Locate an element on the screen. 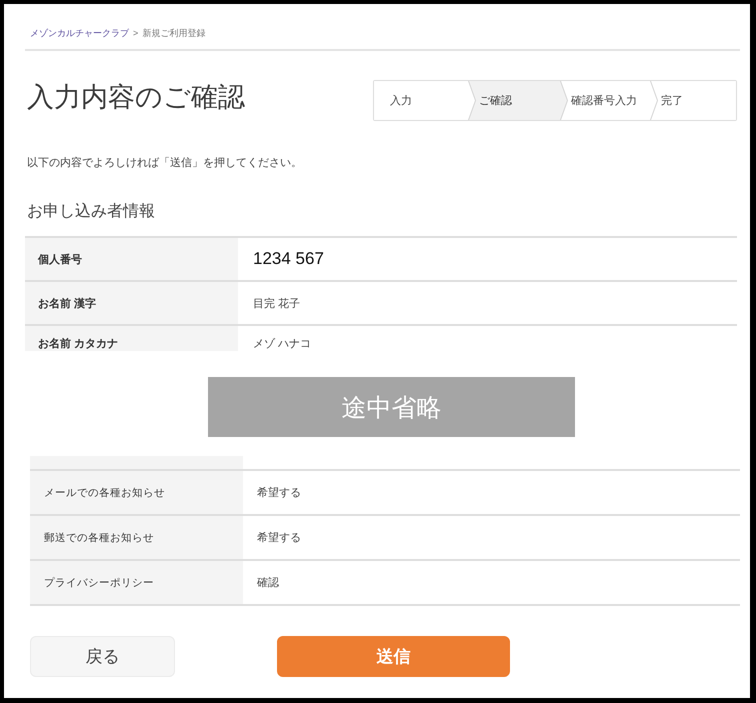 The height and width of the screenshot is (703, 756). breadcrumb-current: 新規ご利用登録 is located at coordinates (174, 33).